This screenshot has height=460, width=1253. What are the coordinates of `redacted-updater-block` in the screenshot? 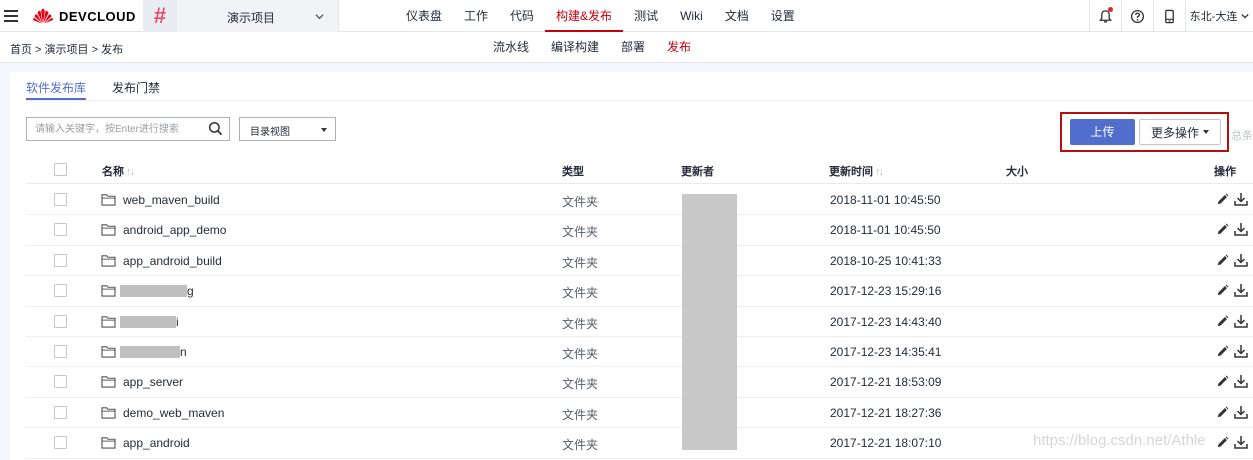 It's located at (709, 322).